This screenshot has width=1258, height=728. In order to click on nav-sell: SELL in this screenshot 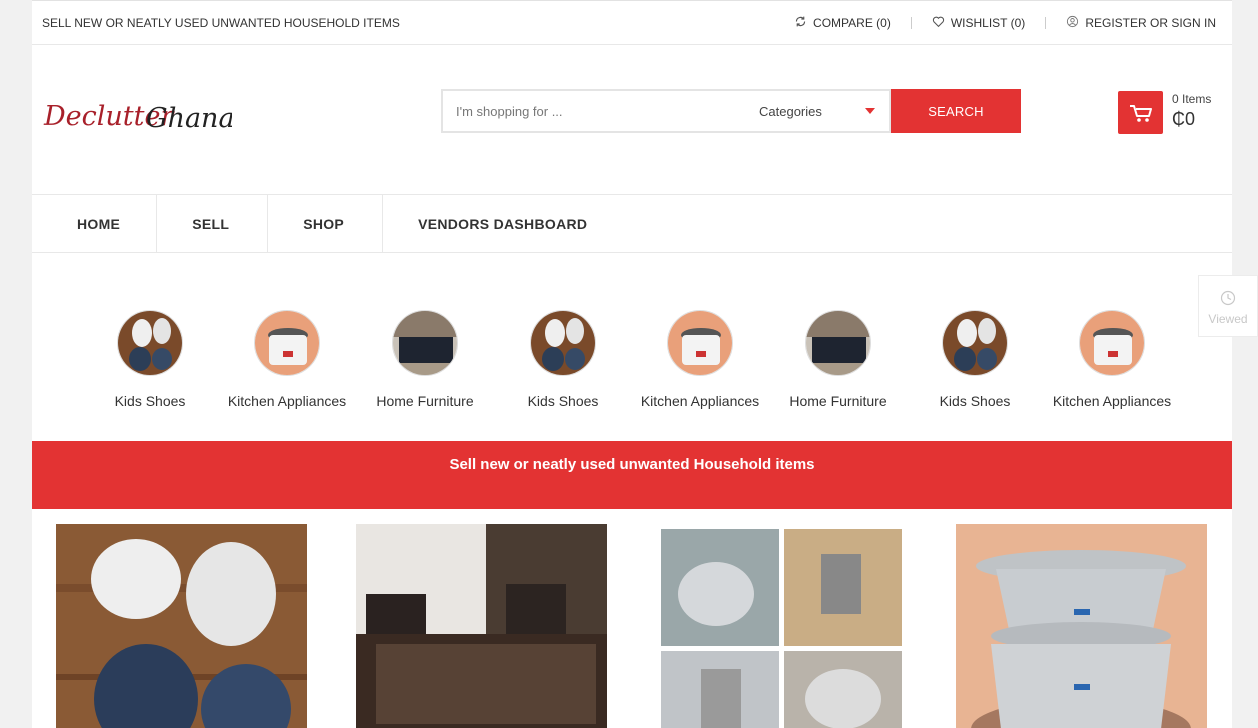, I will do `click(213, 223)`.